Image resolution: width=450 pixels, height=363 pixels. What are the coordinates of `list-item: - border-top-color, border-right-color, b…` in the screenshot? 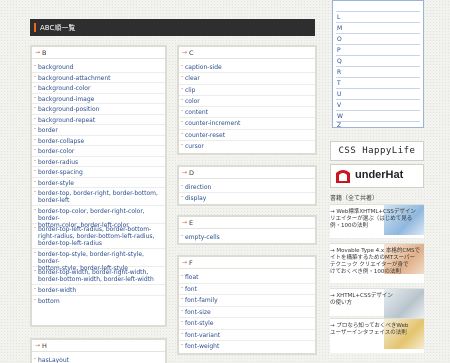 It's located at (98, 217).